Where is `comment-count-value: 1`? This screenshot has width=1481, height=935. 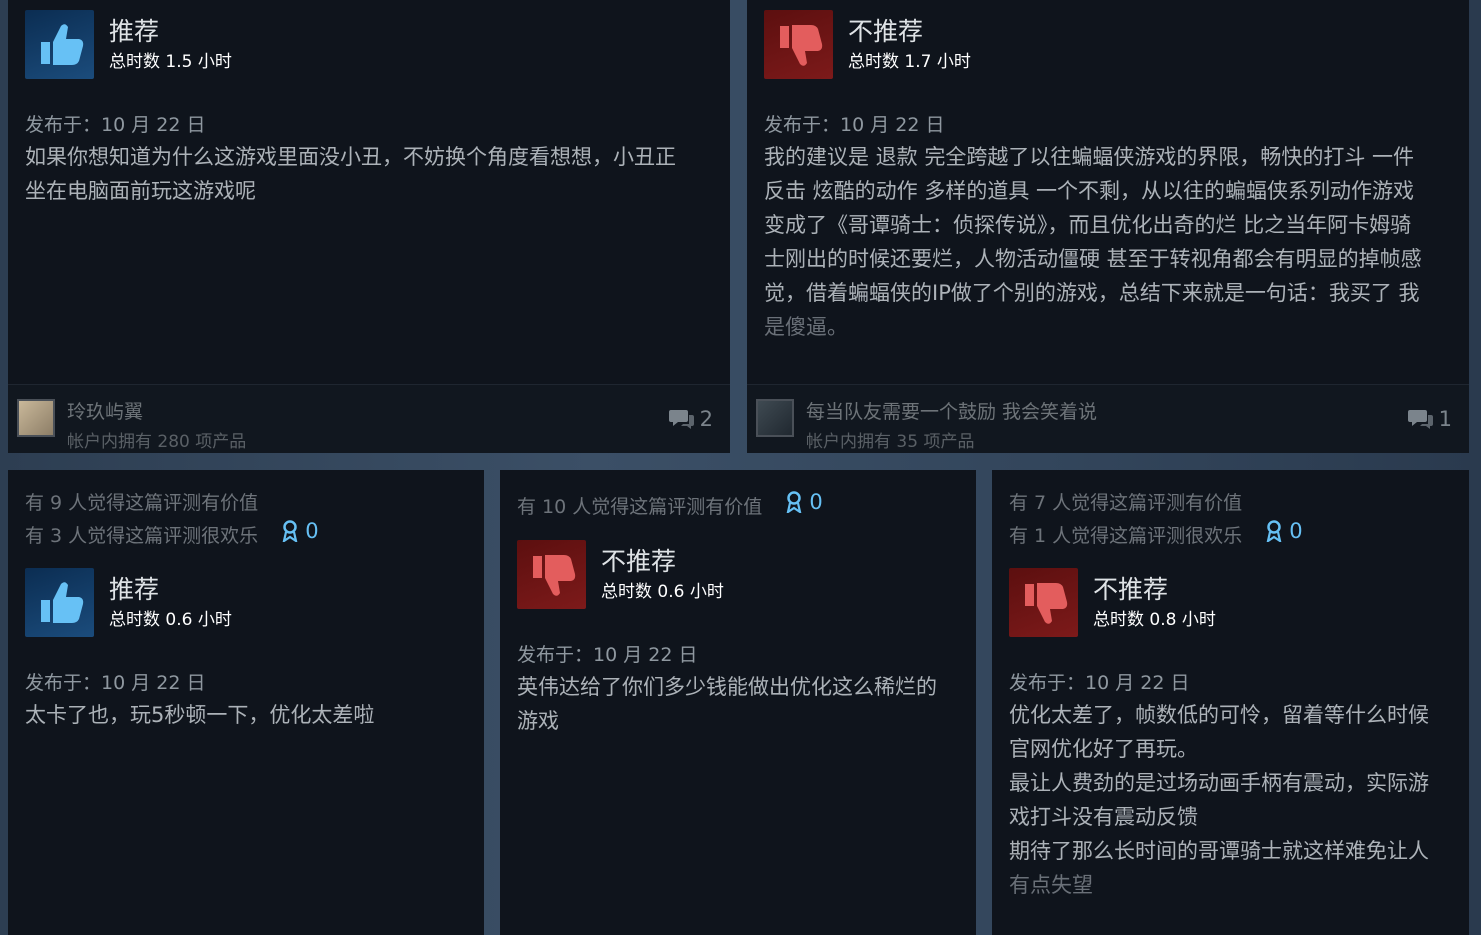 comment-count-value: 1 is located at coordinates (1445, 419).